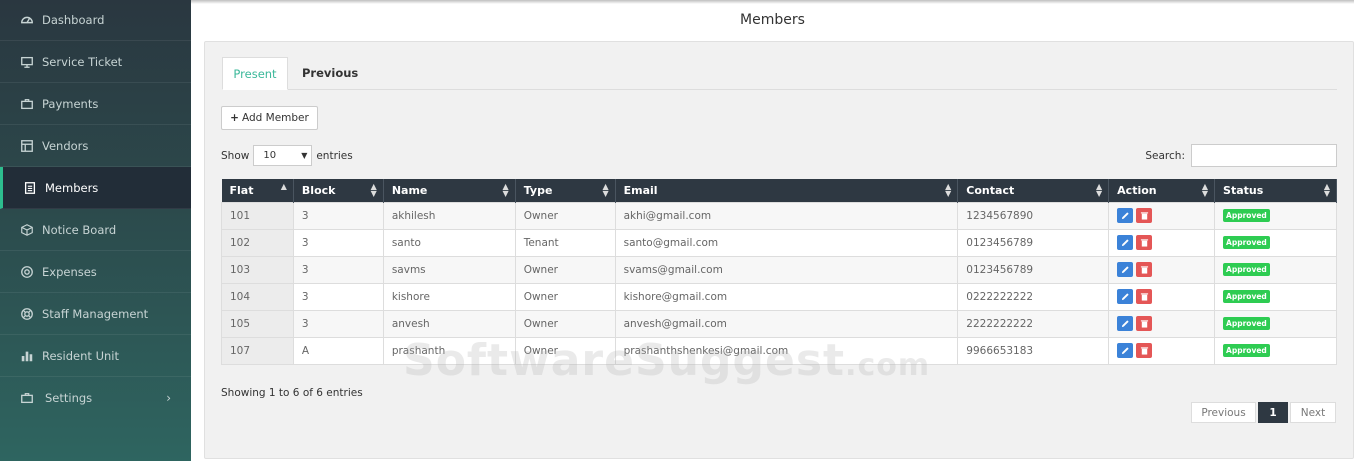  Describe the element at coordinates (1033, 190) in the screenshot. I see `column-header-contact: Contact ▲ ▼` at that location.